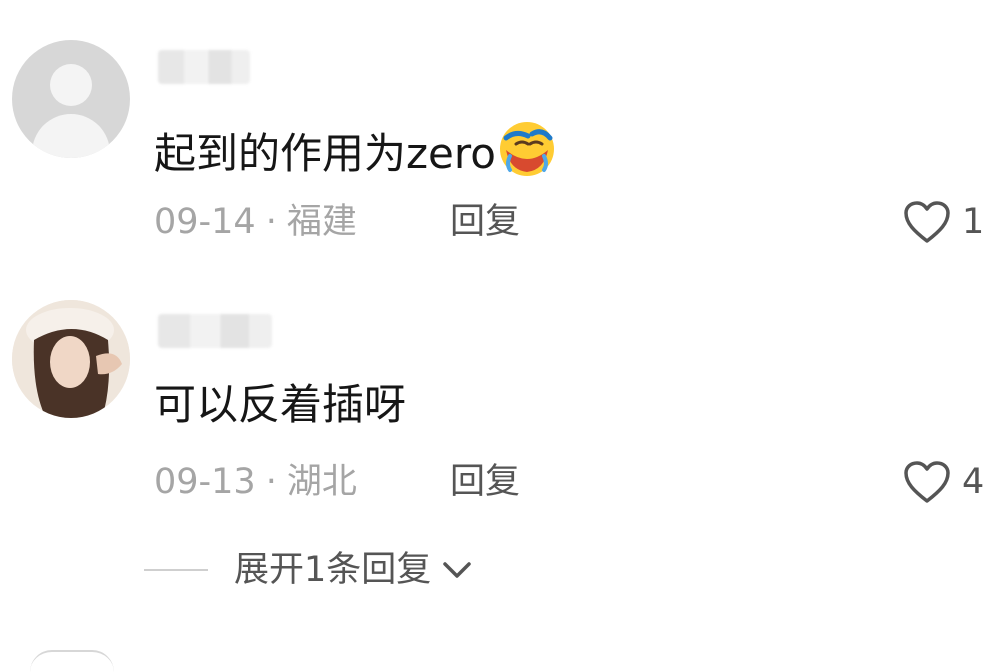  What do you see at coordinates (205, 222) in the screenshot?
I see `comment-date: 09-14` at bounding box center [205, 222].